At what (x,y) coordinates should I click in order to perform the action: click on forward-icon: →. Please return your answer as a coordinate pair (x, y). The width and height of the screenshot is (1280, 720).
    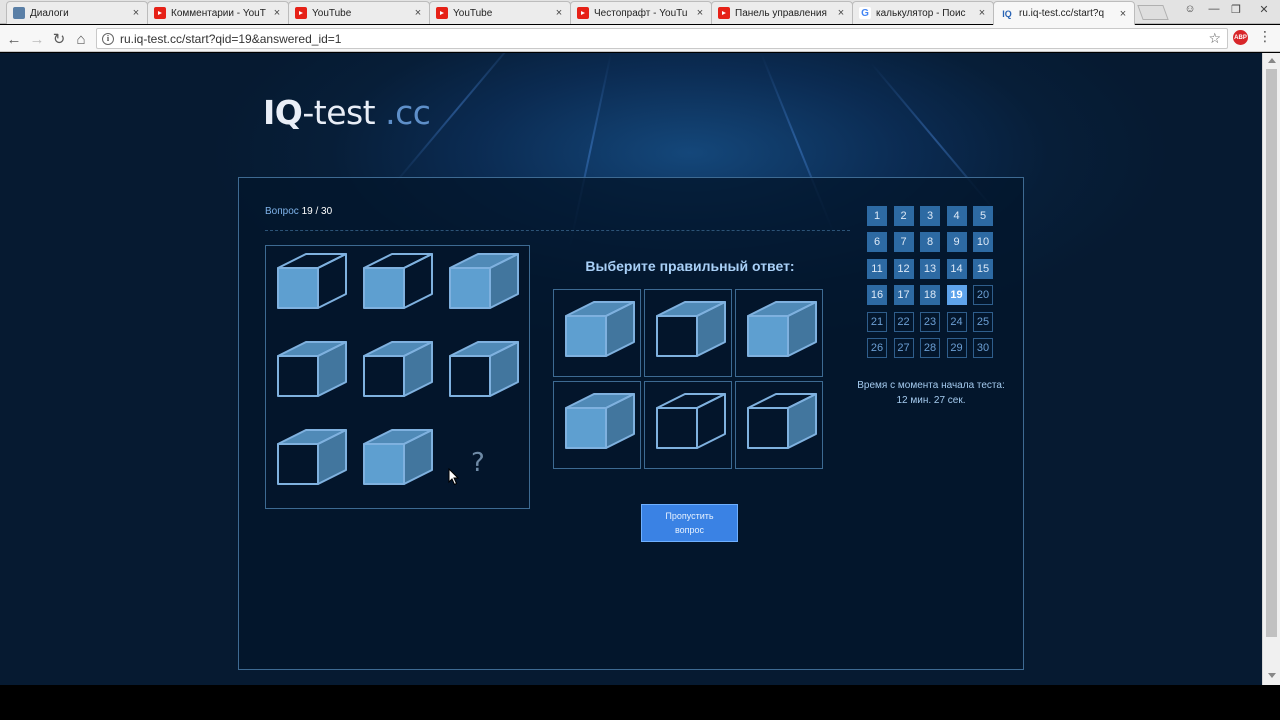
    Looking at the image, I should click on (37, 39).